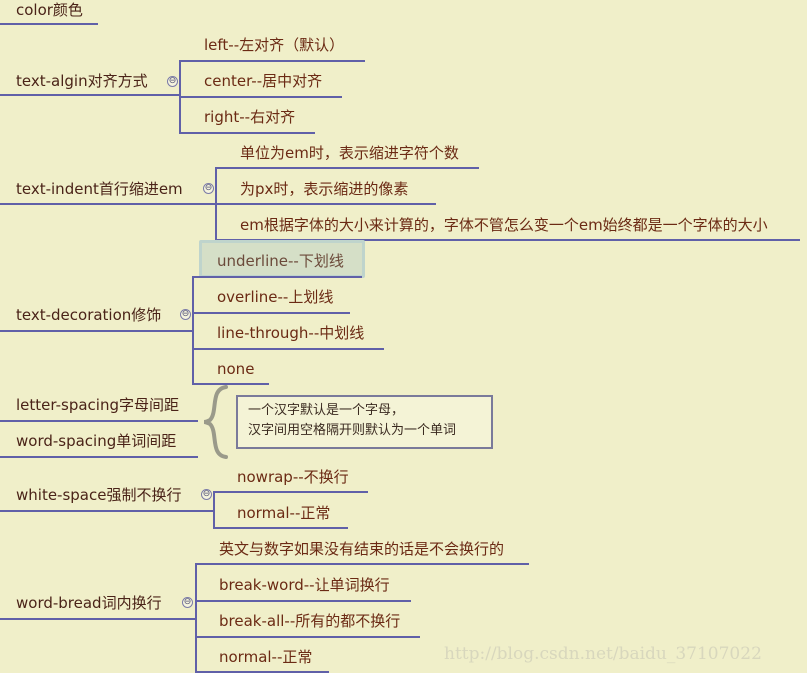  I want to click on watermark: http://blog.csdn.net/baidu_37107022, so click(603, 654).